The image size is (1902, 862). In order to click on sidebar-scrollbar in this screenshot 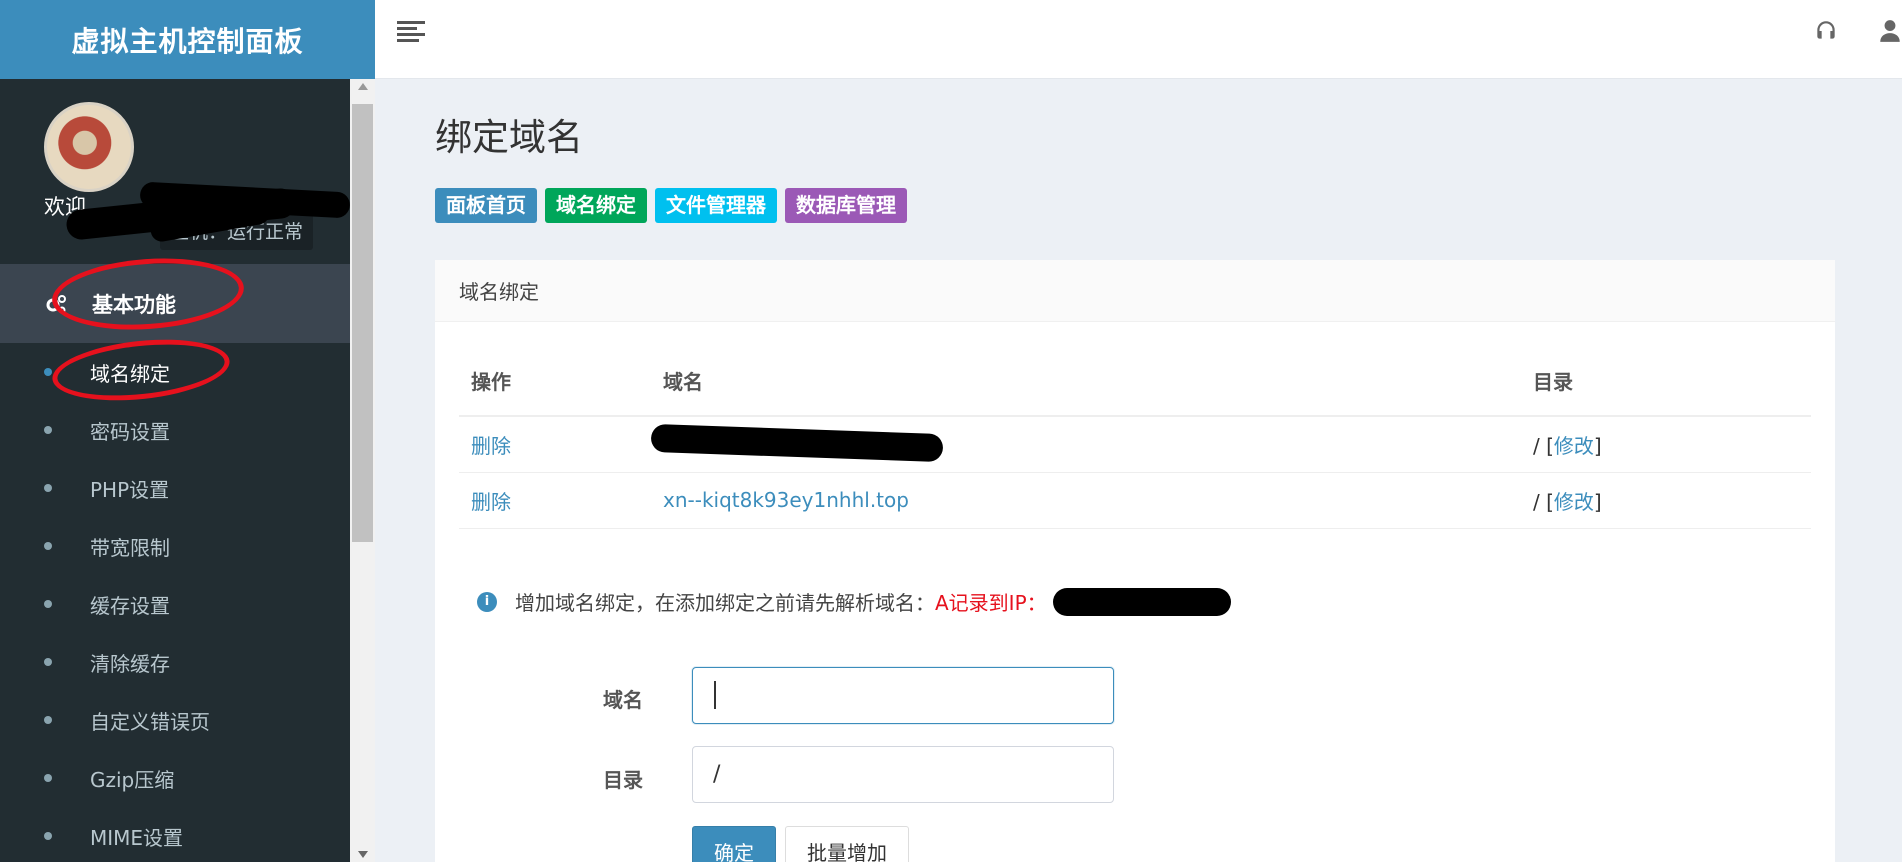, I will do `click(362, 470)`.